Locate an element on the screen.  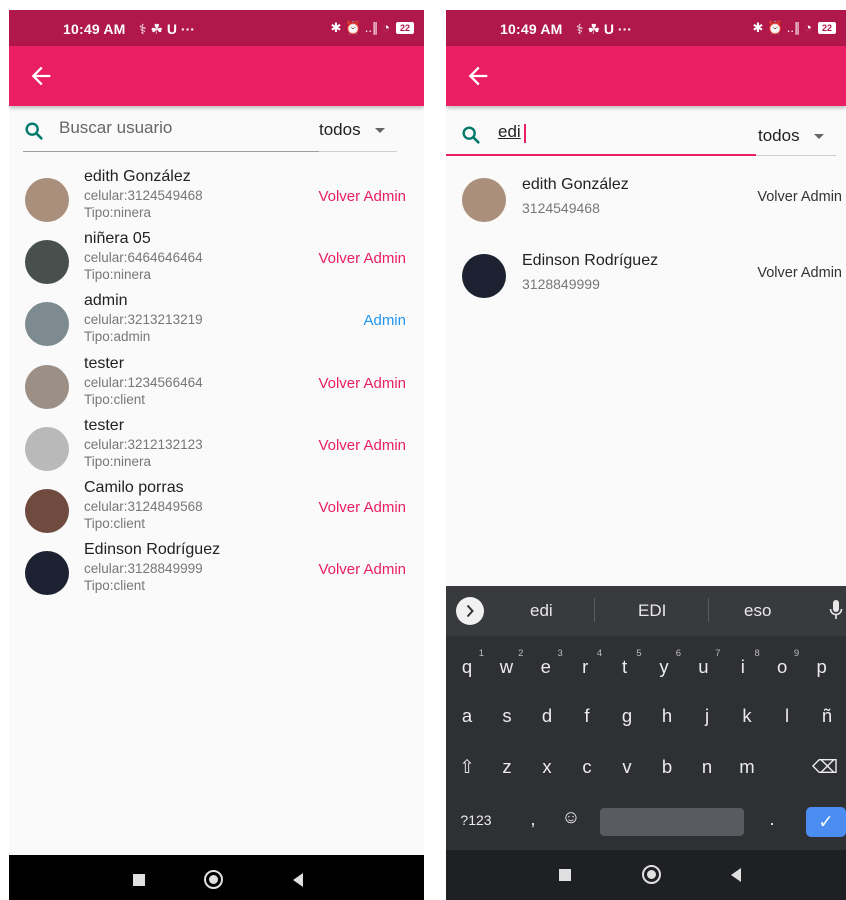
search-icon is located at coordinates (471, 135).